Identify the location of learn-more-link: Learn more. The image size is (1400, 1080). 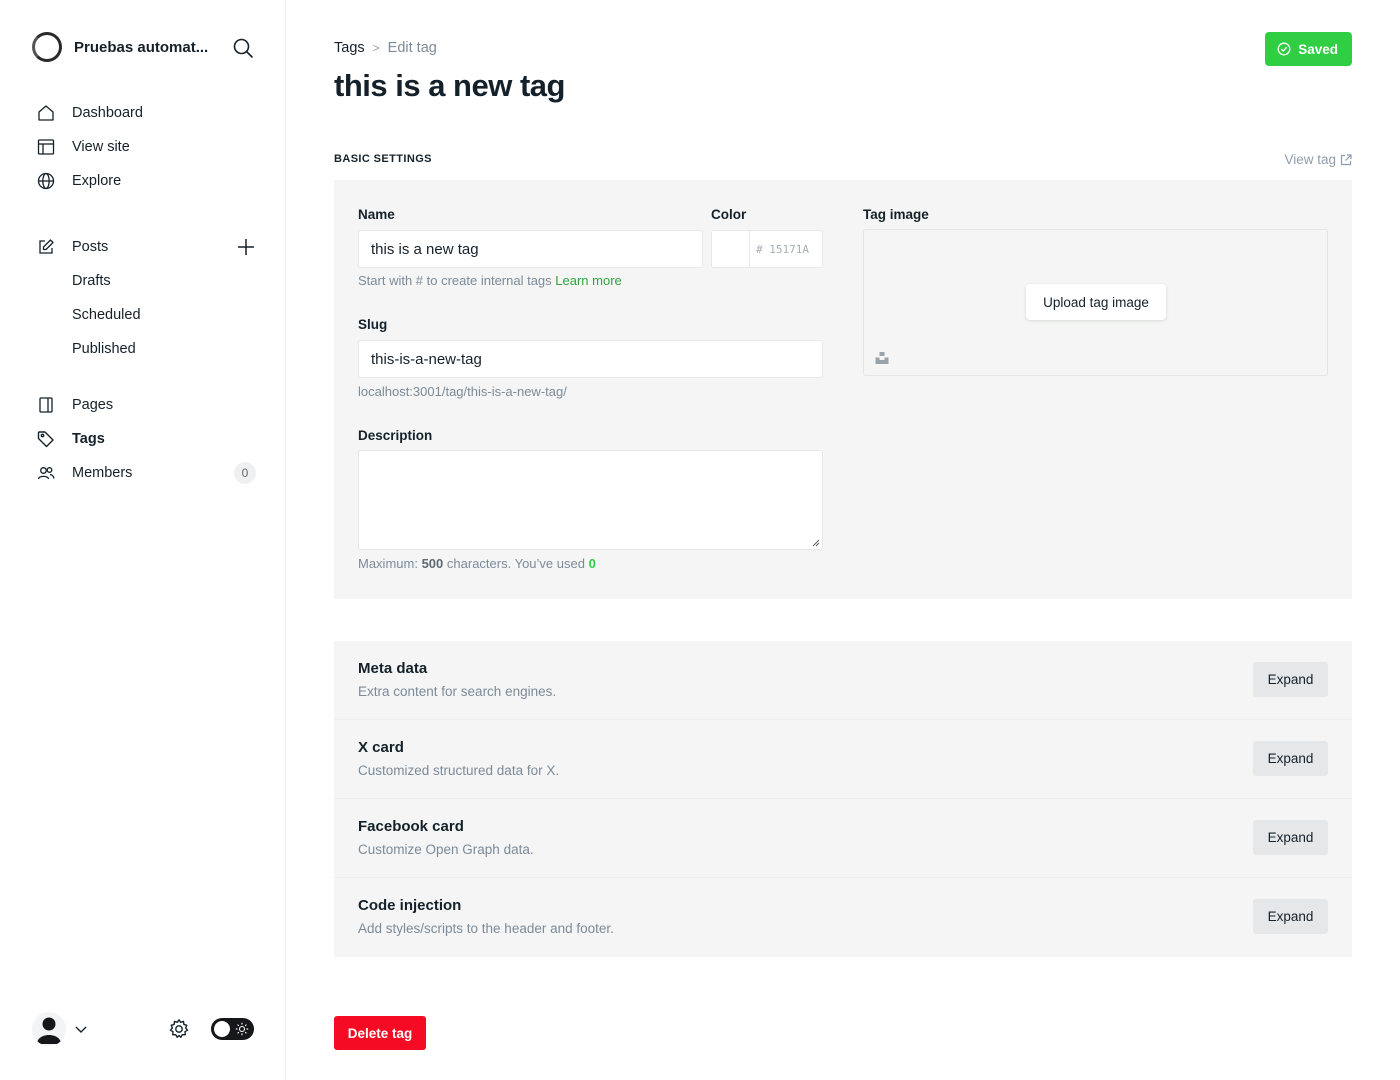
(588, 280).